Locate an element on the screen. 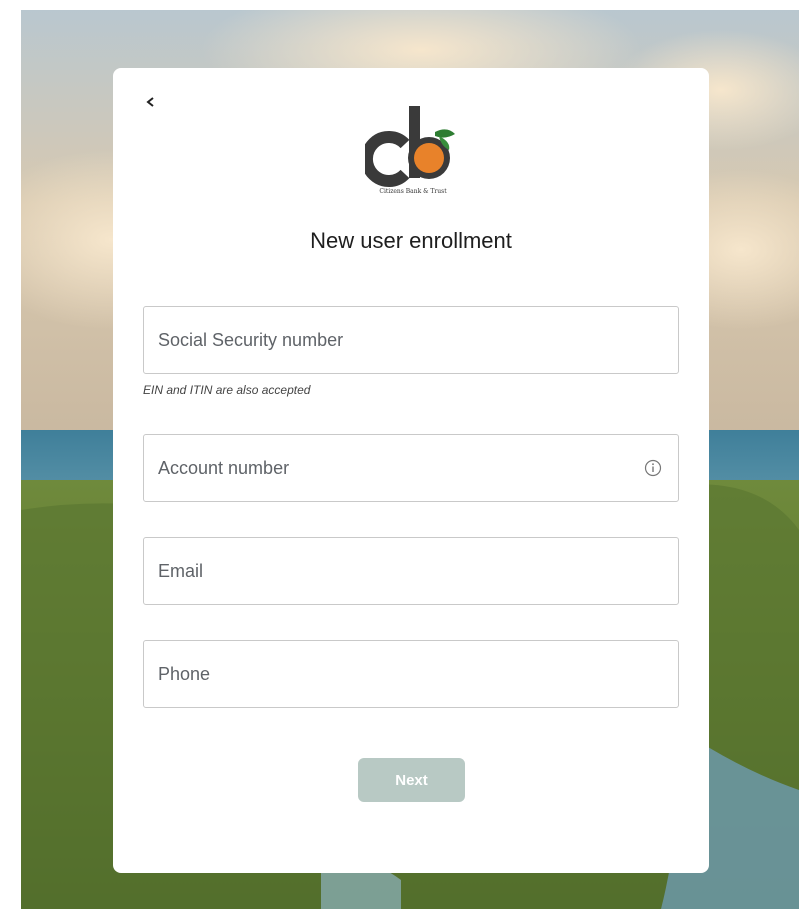  next-button: Next is located at coordinates (411, 780).